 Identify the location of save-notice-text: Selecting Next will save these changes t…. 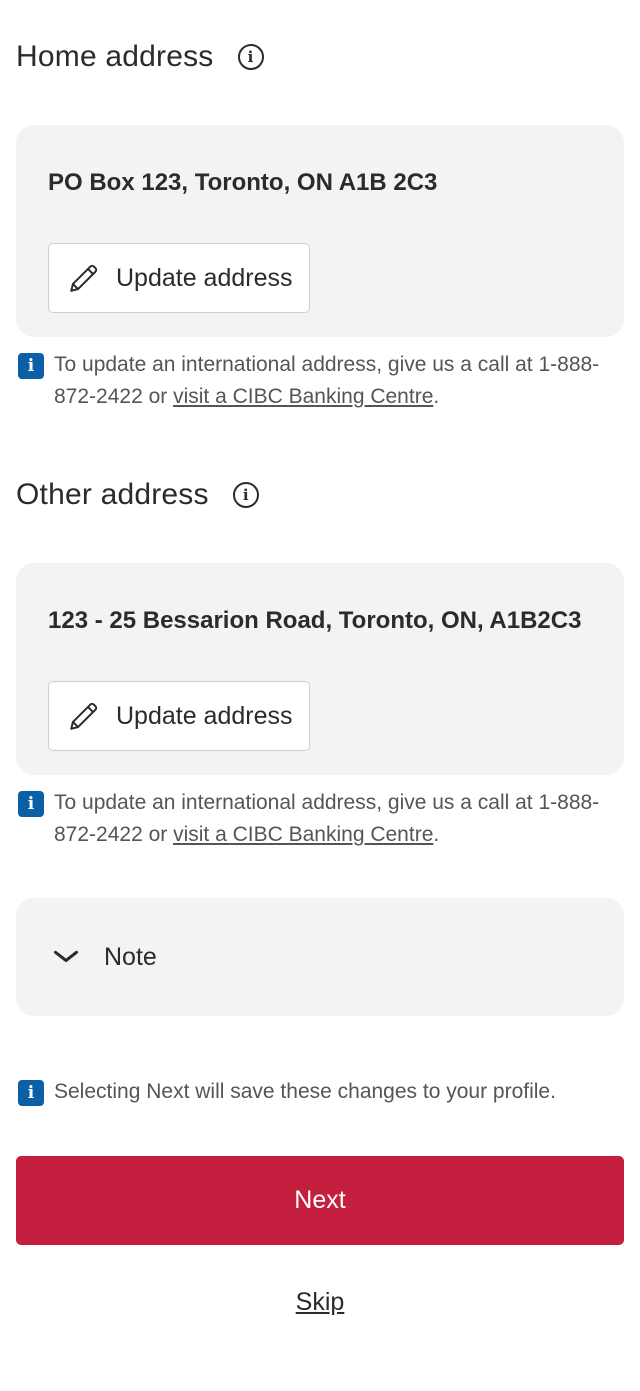
(305, 1091).